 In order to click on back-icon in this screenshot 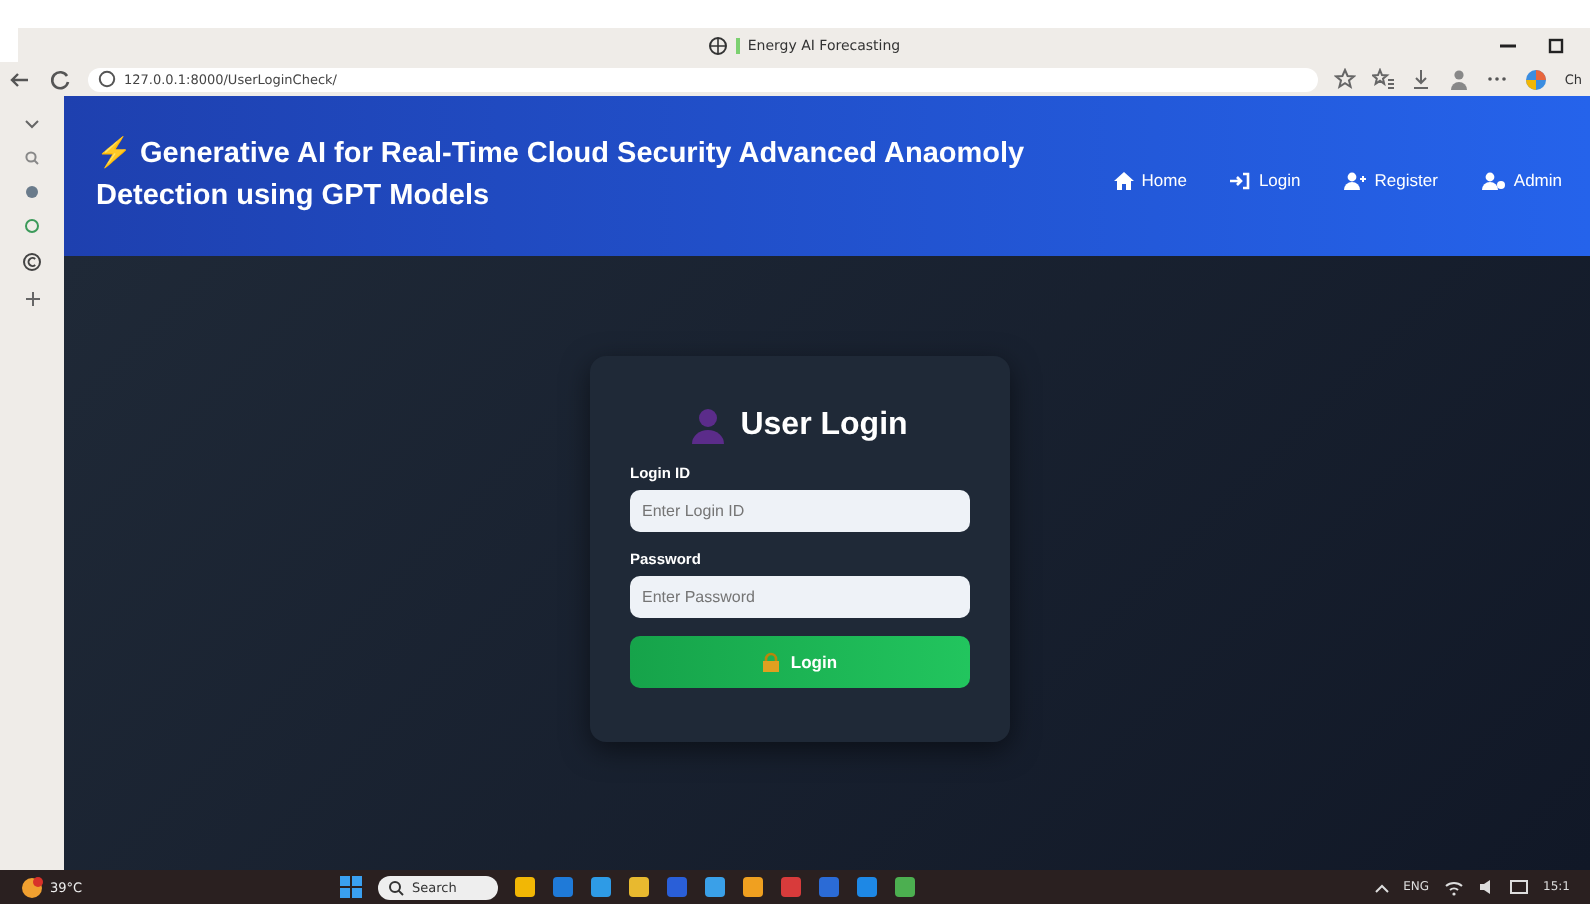, I will do `click(20, 79)`.